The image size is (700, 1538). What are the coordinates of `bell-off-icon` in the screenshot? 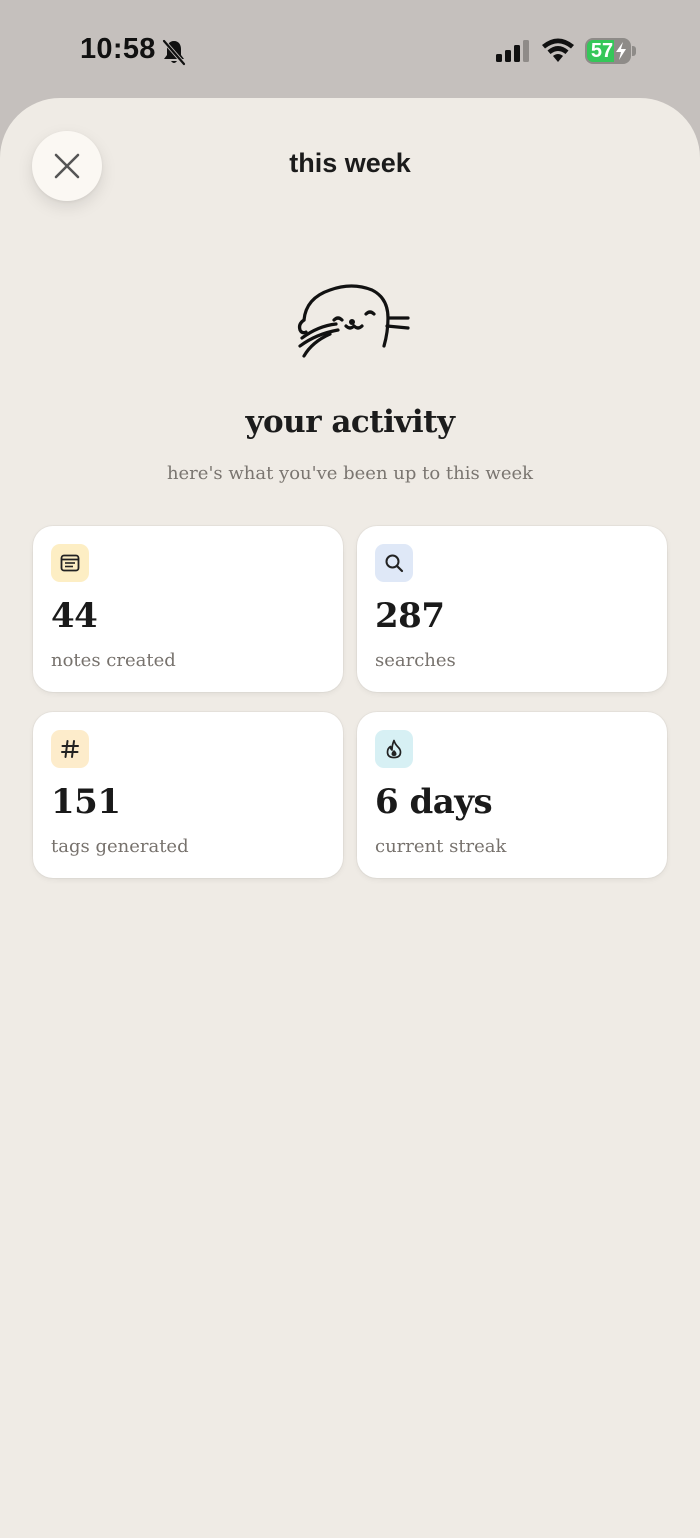 It's located at (174, 52).